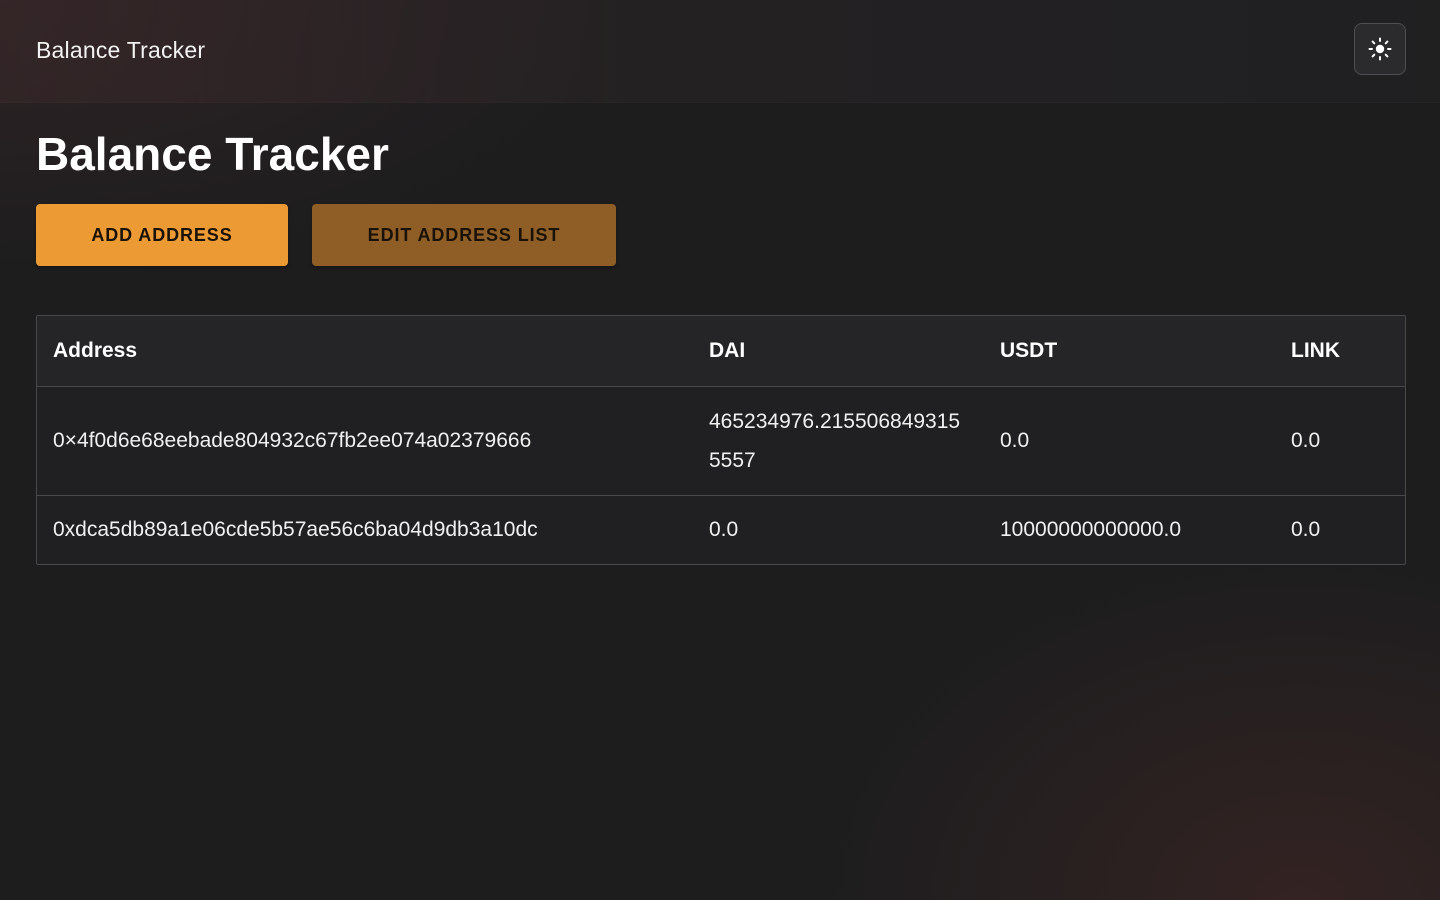 Image resolution: width=1440 pixels, height=900 pixels. Describe the element at coordinates (1129, 441) in the screenshot. I see `usdt-balance-cell: 0.0` at that location.